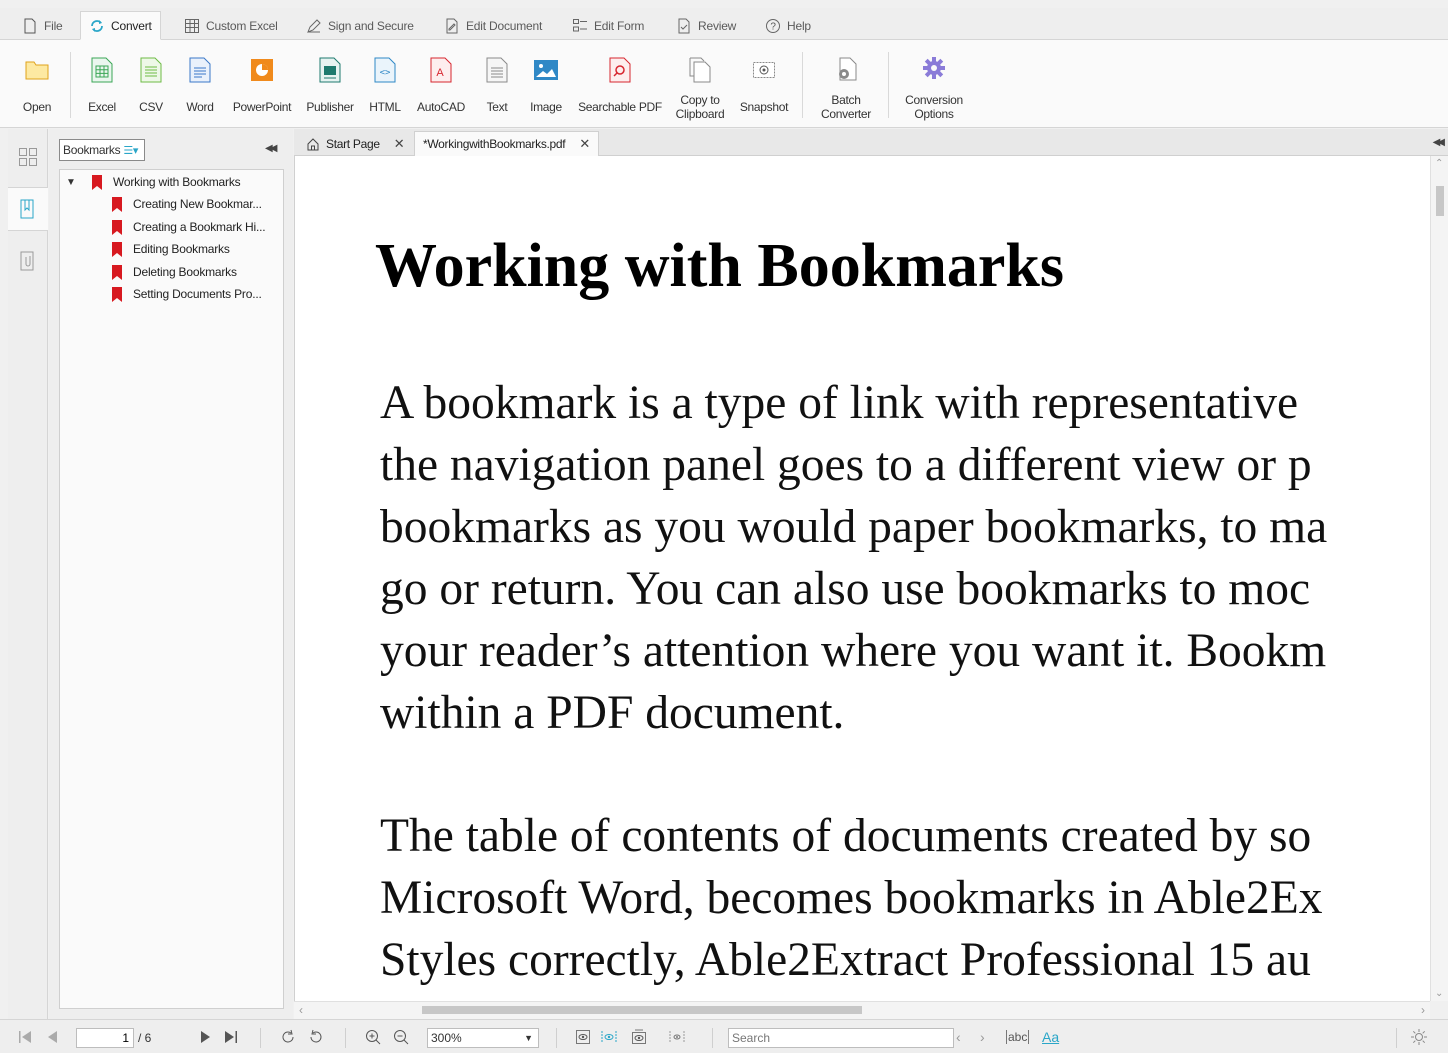  Describe the element at coordinates (151, 70) in the screenshot. I see `csv-icon` at that location.